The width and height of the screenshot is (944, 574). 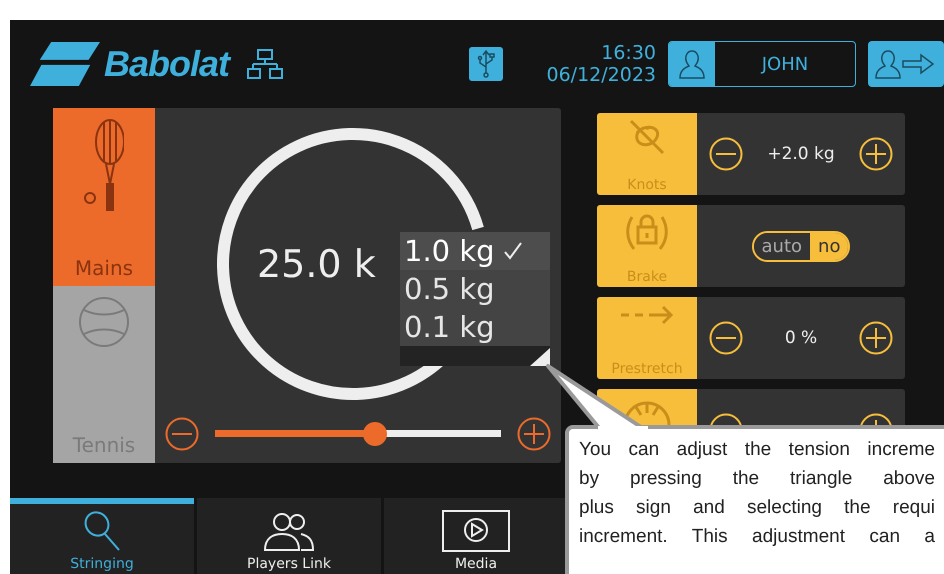 What do you see at coordinates (65, 64) in the screenshot?
I see `logo-stripes-icon` at bounding box center [65, 64].